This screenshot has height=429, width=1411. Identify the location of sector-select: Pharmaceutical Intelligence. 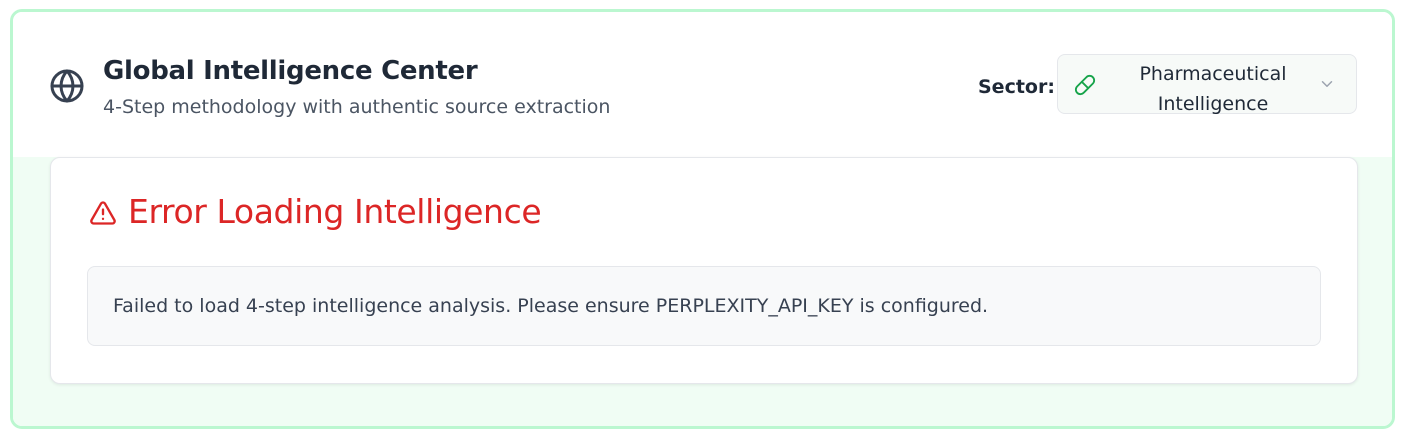
(1207, 84).